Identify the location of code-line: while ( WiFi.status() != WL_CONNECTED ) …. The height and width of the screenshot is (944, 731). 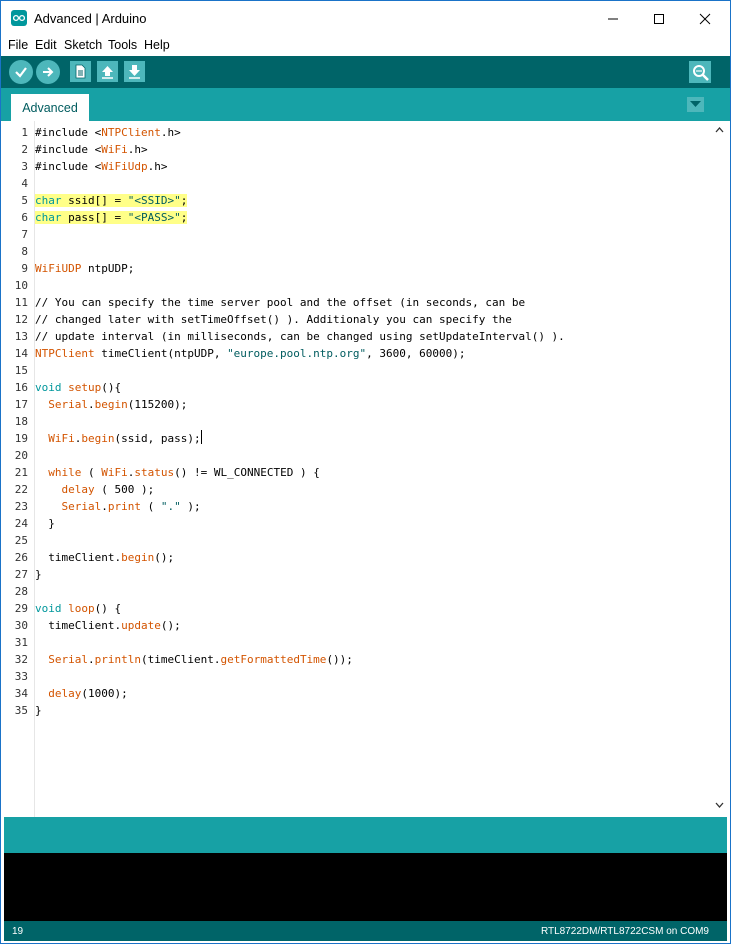
(177, 472).